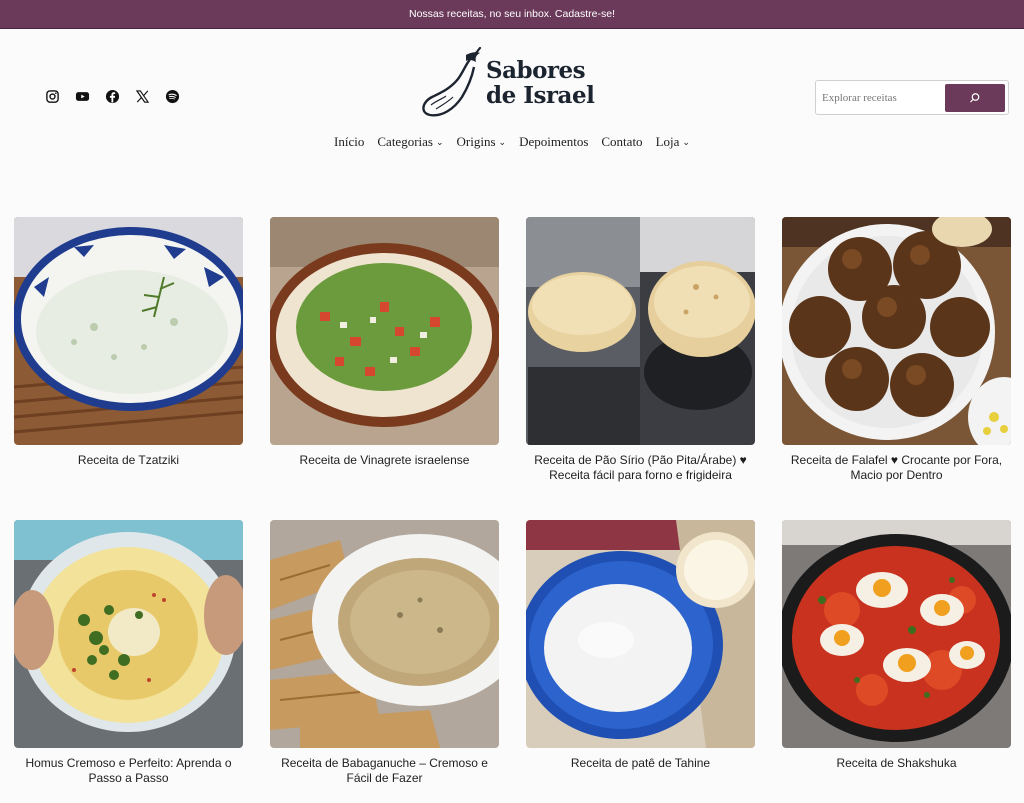 The width and height of the screenshot is (1024, 803). I want to click on recipe-image-falafel, so click(896, 331).